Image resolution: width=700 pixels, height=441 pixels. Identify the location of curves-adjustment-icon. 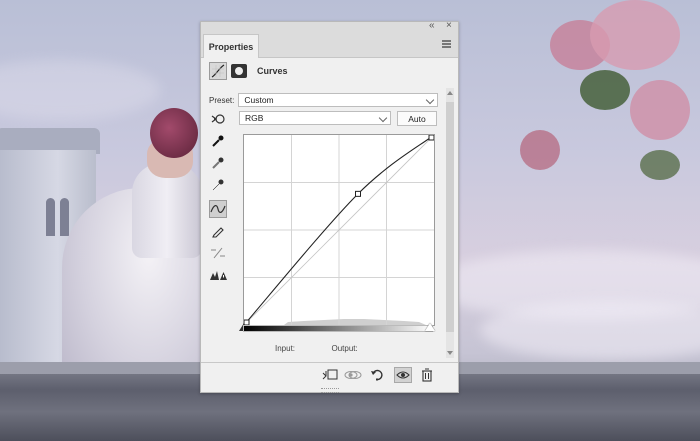
(218, 71).